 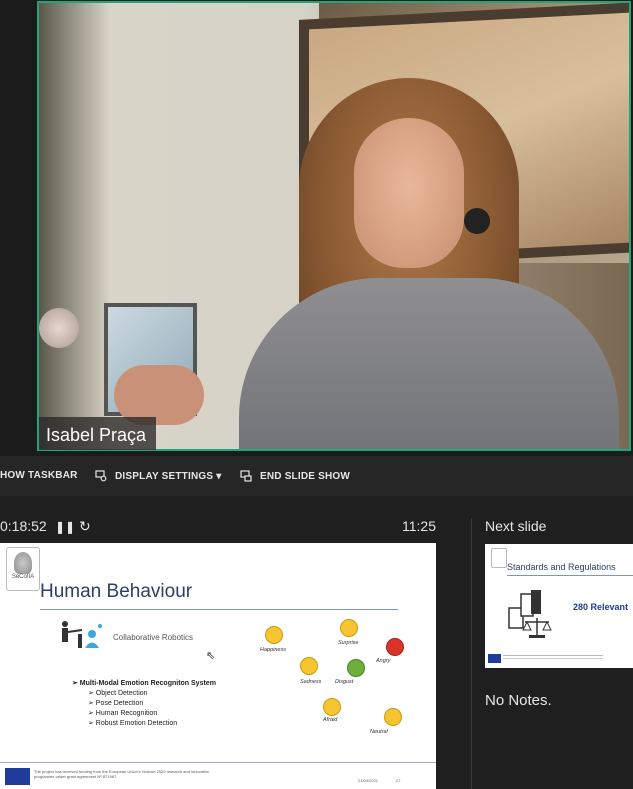 I want to click on flower-decoration, so click(x=59, y=328).